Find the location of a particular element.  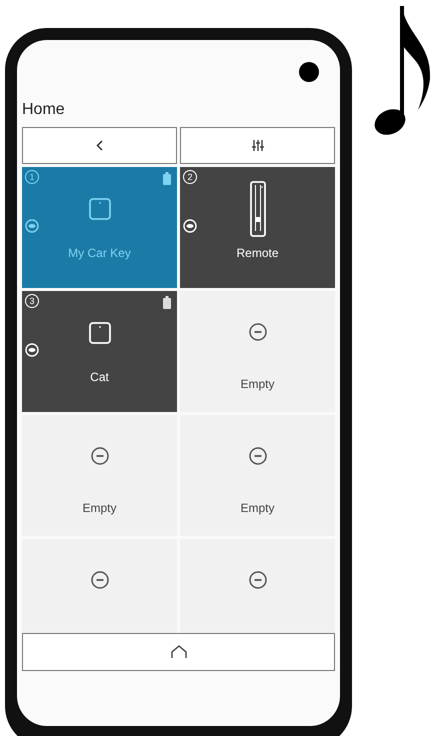

chevron-left-icon is located at coordinates (99, 145).